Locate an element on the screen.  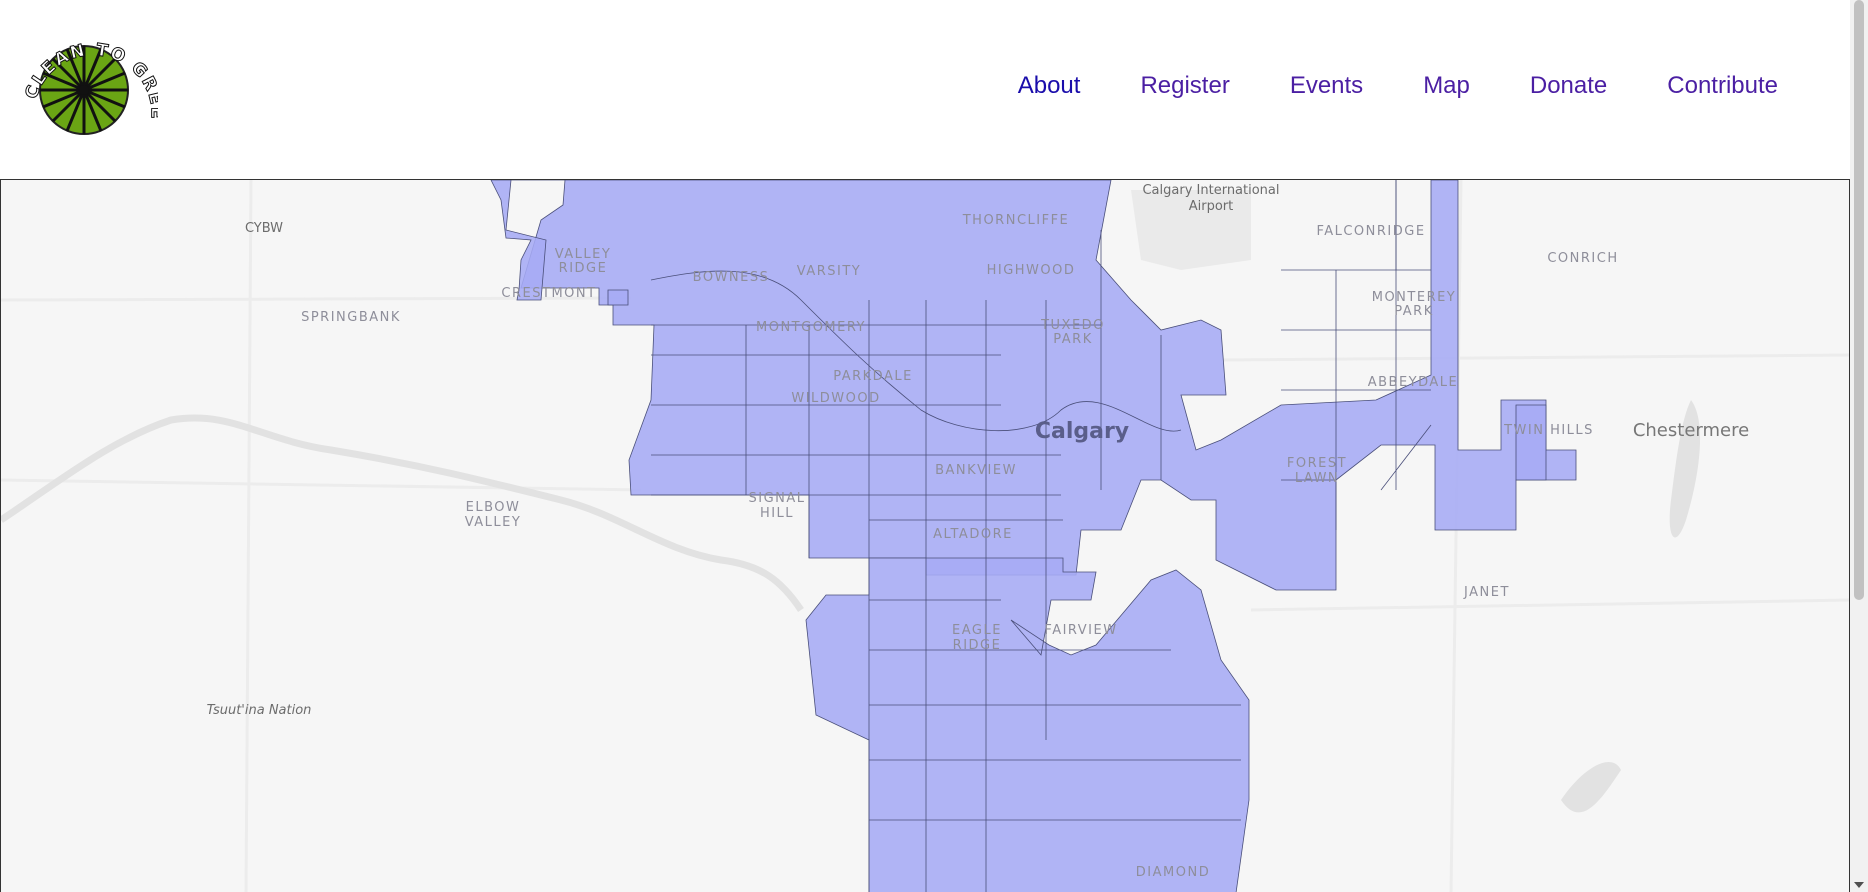
label-falconridge: FALCONRIDGE is located at coordinates (1370, 231).